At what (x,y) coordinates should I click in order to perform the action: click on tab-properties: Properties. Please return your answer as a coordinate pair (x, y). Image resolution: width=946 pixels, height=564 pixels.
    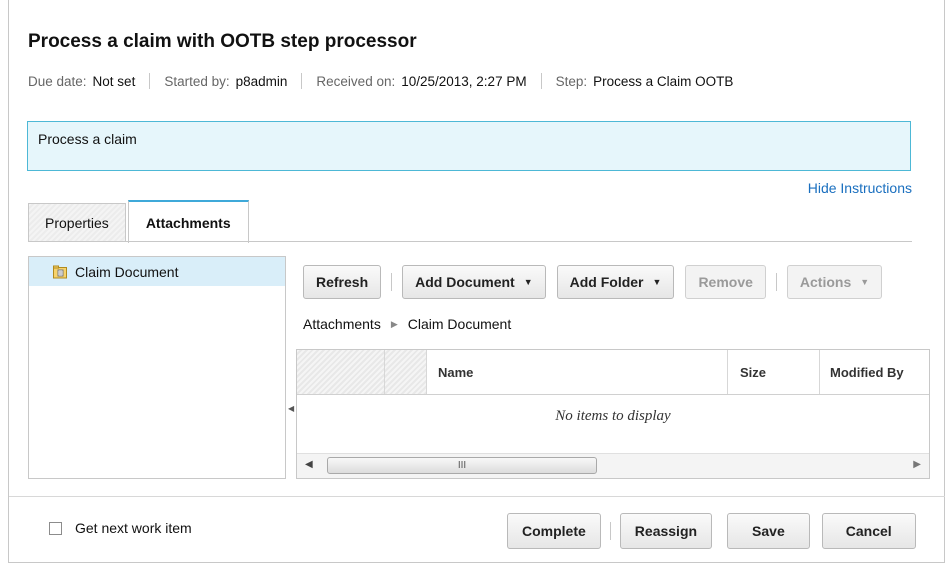
    Looking at the image, I should click on (77, 222).